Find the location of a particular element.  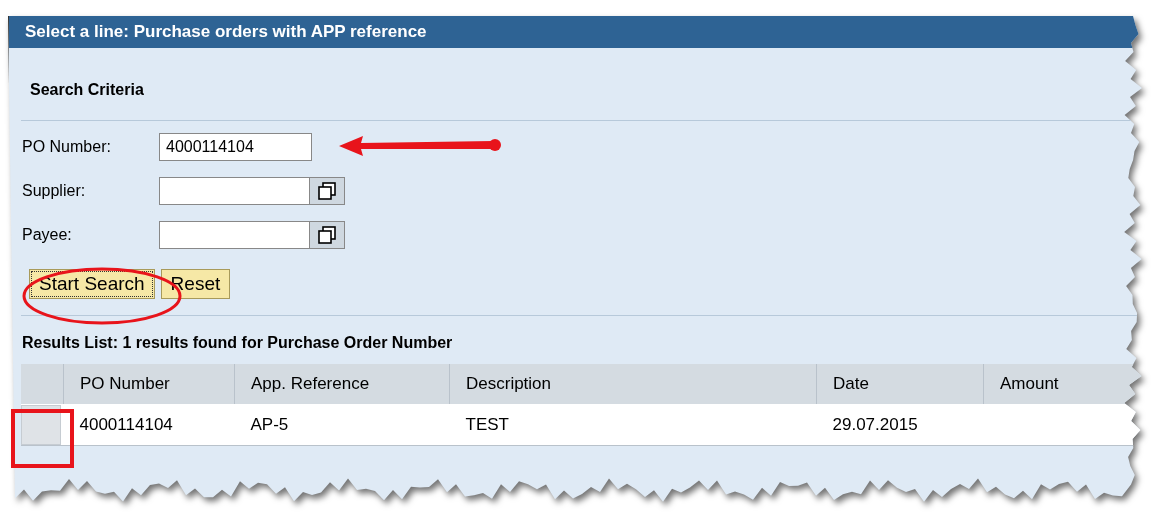

field-label: Supplier: is located at coordinates (54, 191).